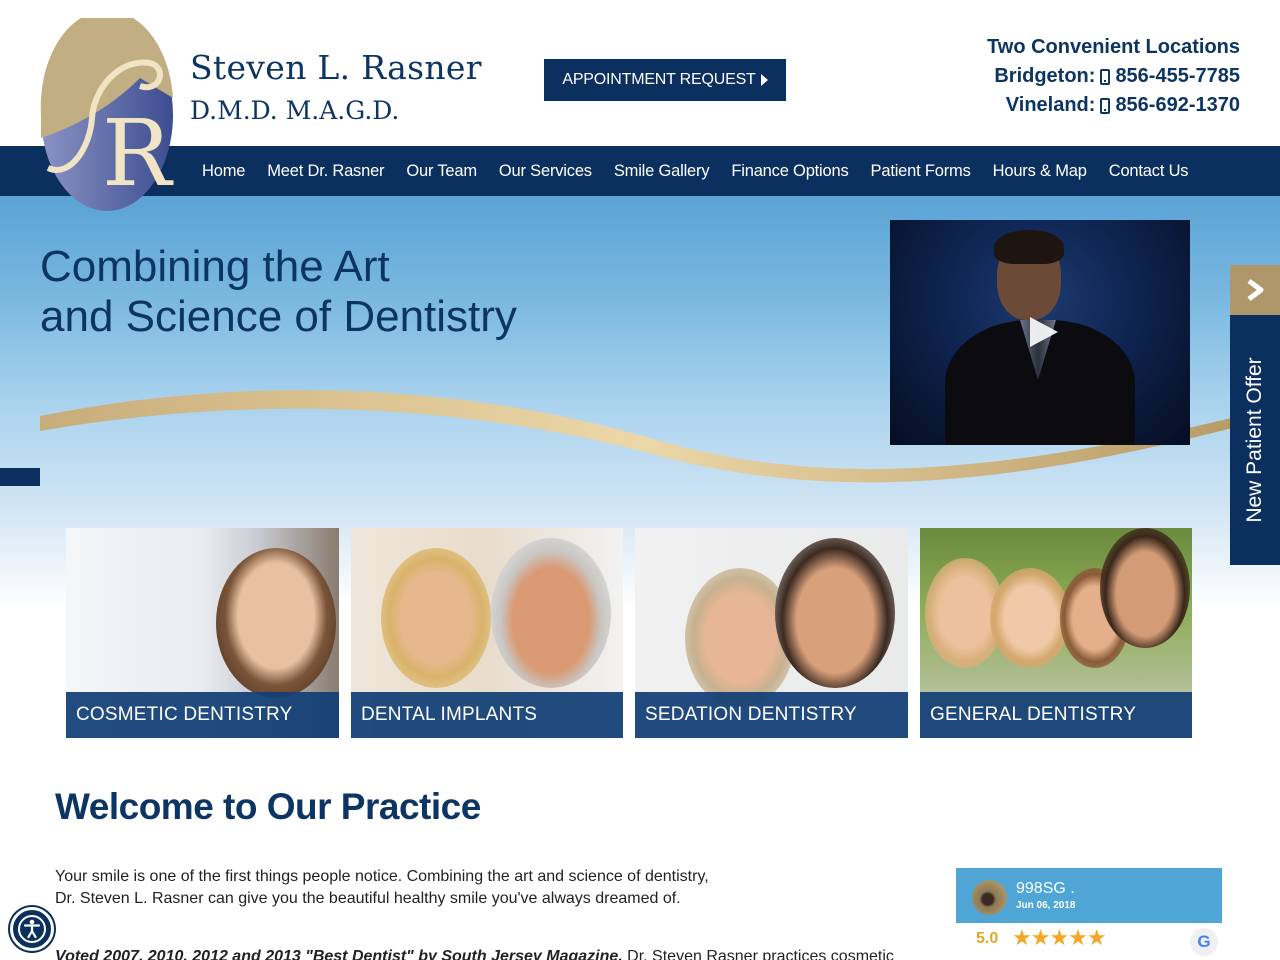 The height and width of the screenshot is (960, 1280). I want to click on voted-text: Dr. Steven Rasner practices cosmetic, so click(758, 954).